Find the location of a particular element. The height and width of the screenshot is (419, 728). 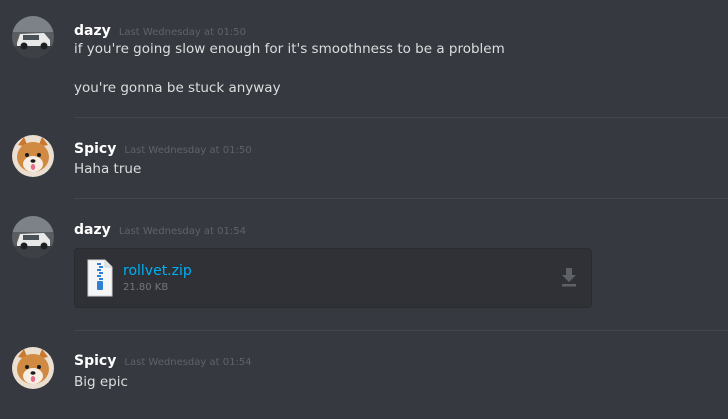

zip-file-icon is located at coordinates (100, 280).